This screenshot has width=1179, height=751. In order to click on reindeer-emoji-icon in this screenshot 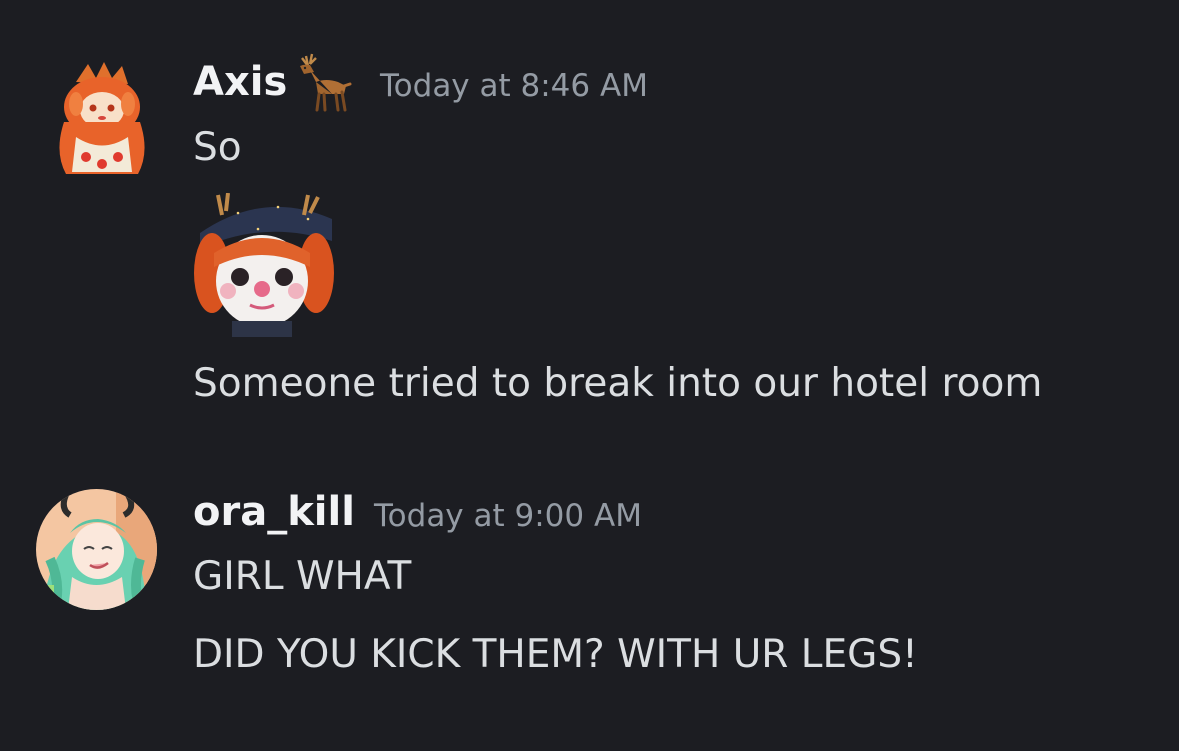, I will do `click(323, 84)`.